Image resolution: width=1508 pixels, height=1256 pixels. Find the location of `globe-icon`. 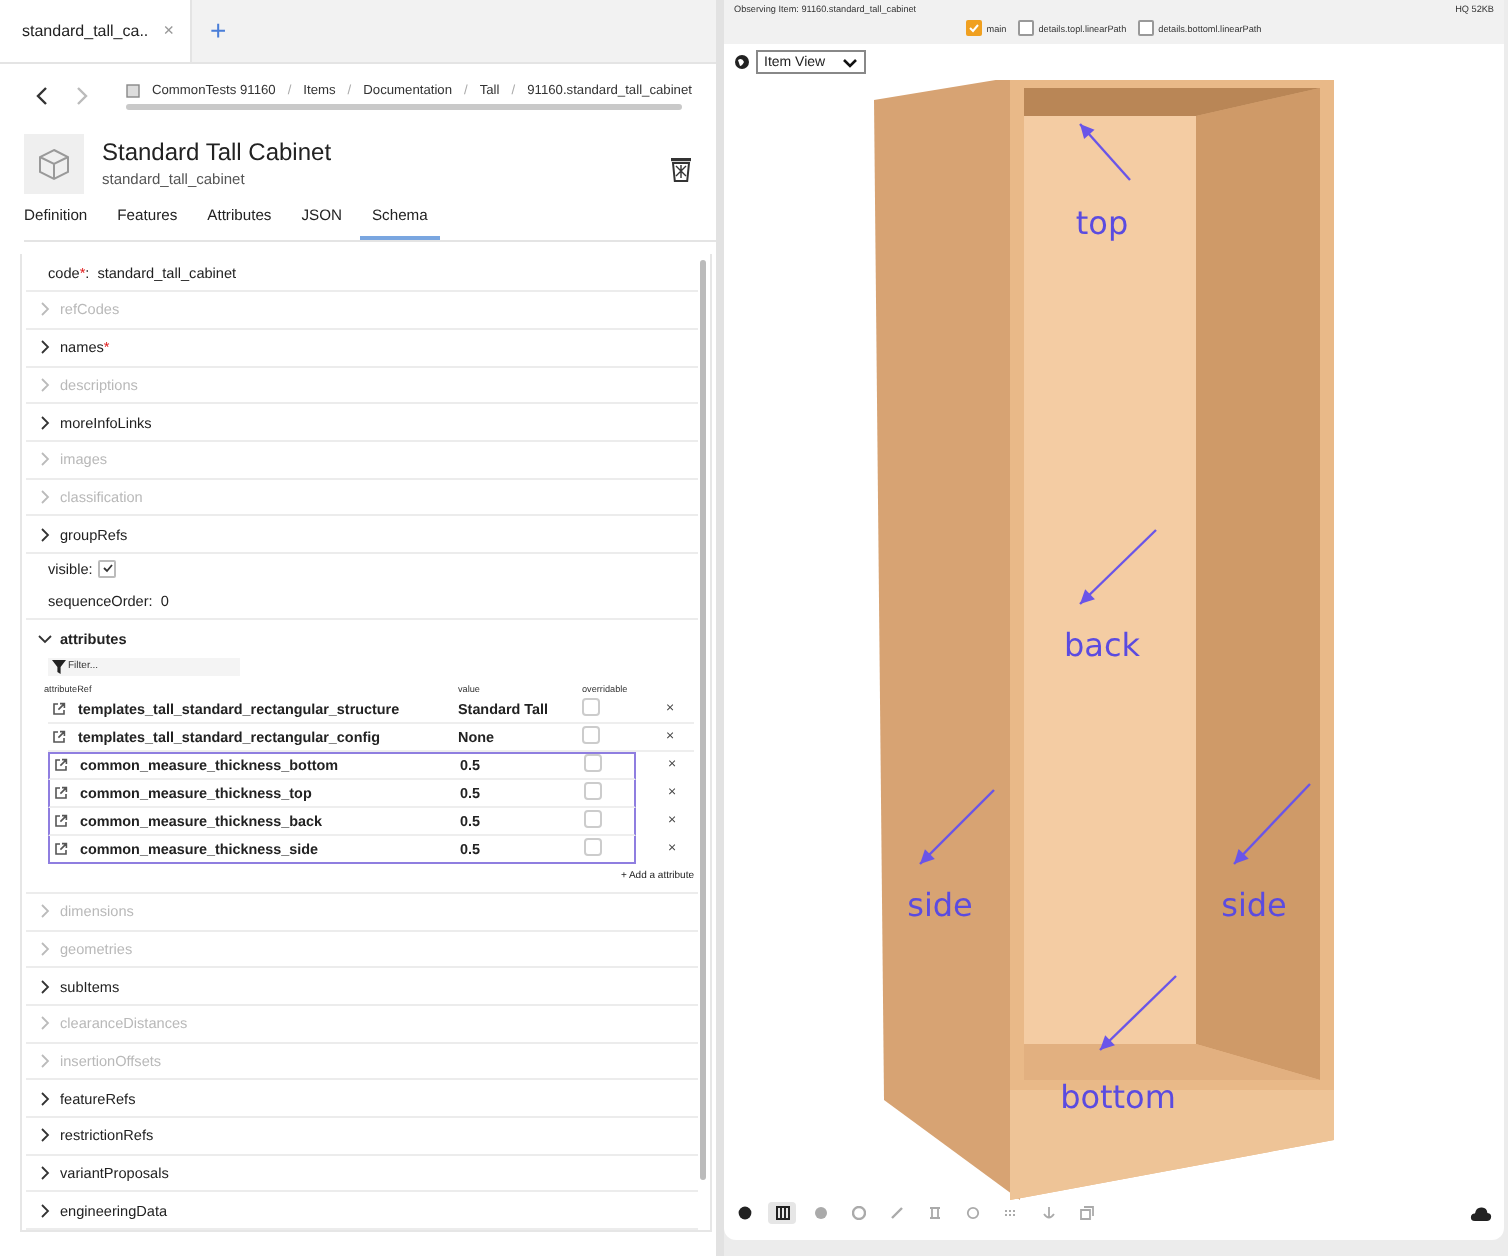

globe-icon is located at coordinates (742, 62).